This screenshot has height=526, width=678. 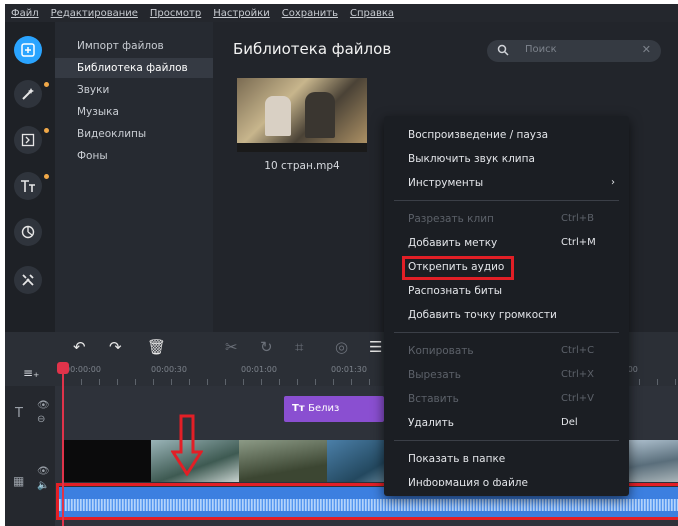 I want to click on tool-sidebar, so click(x=30, y=177).